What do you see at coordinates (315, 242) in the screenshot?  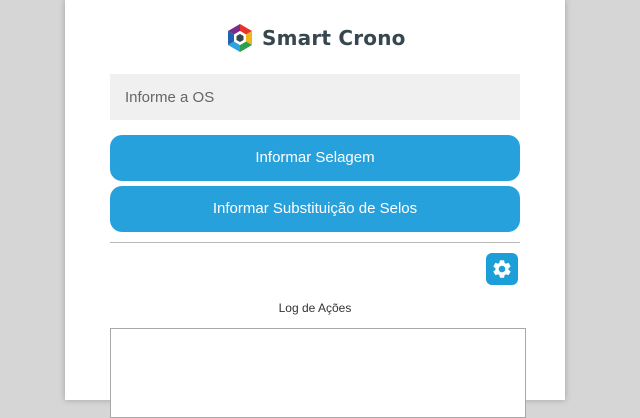 I see `divider` at bounding box center [315, 242].